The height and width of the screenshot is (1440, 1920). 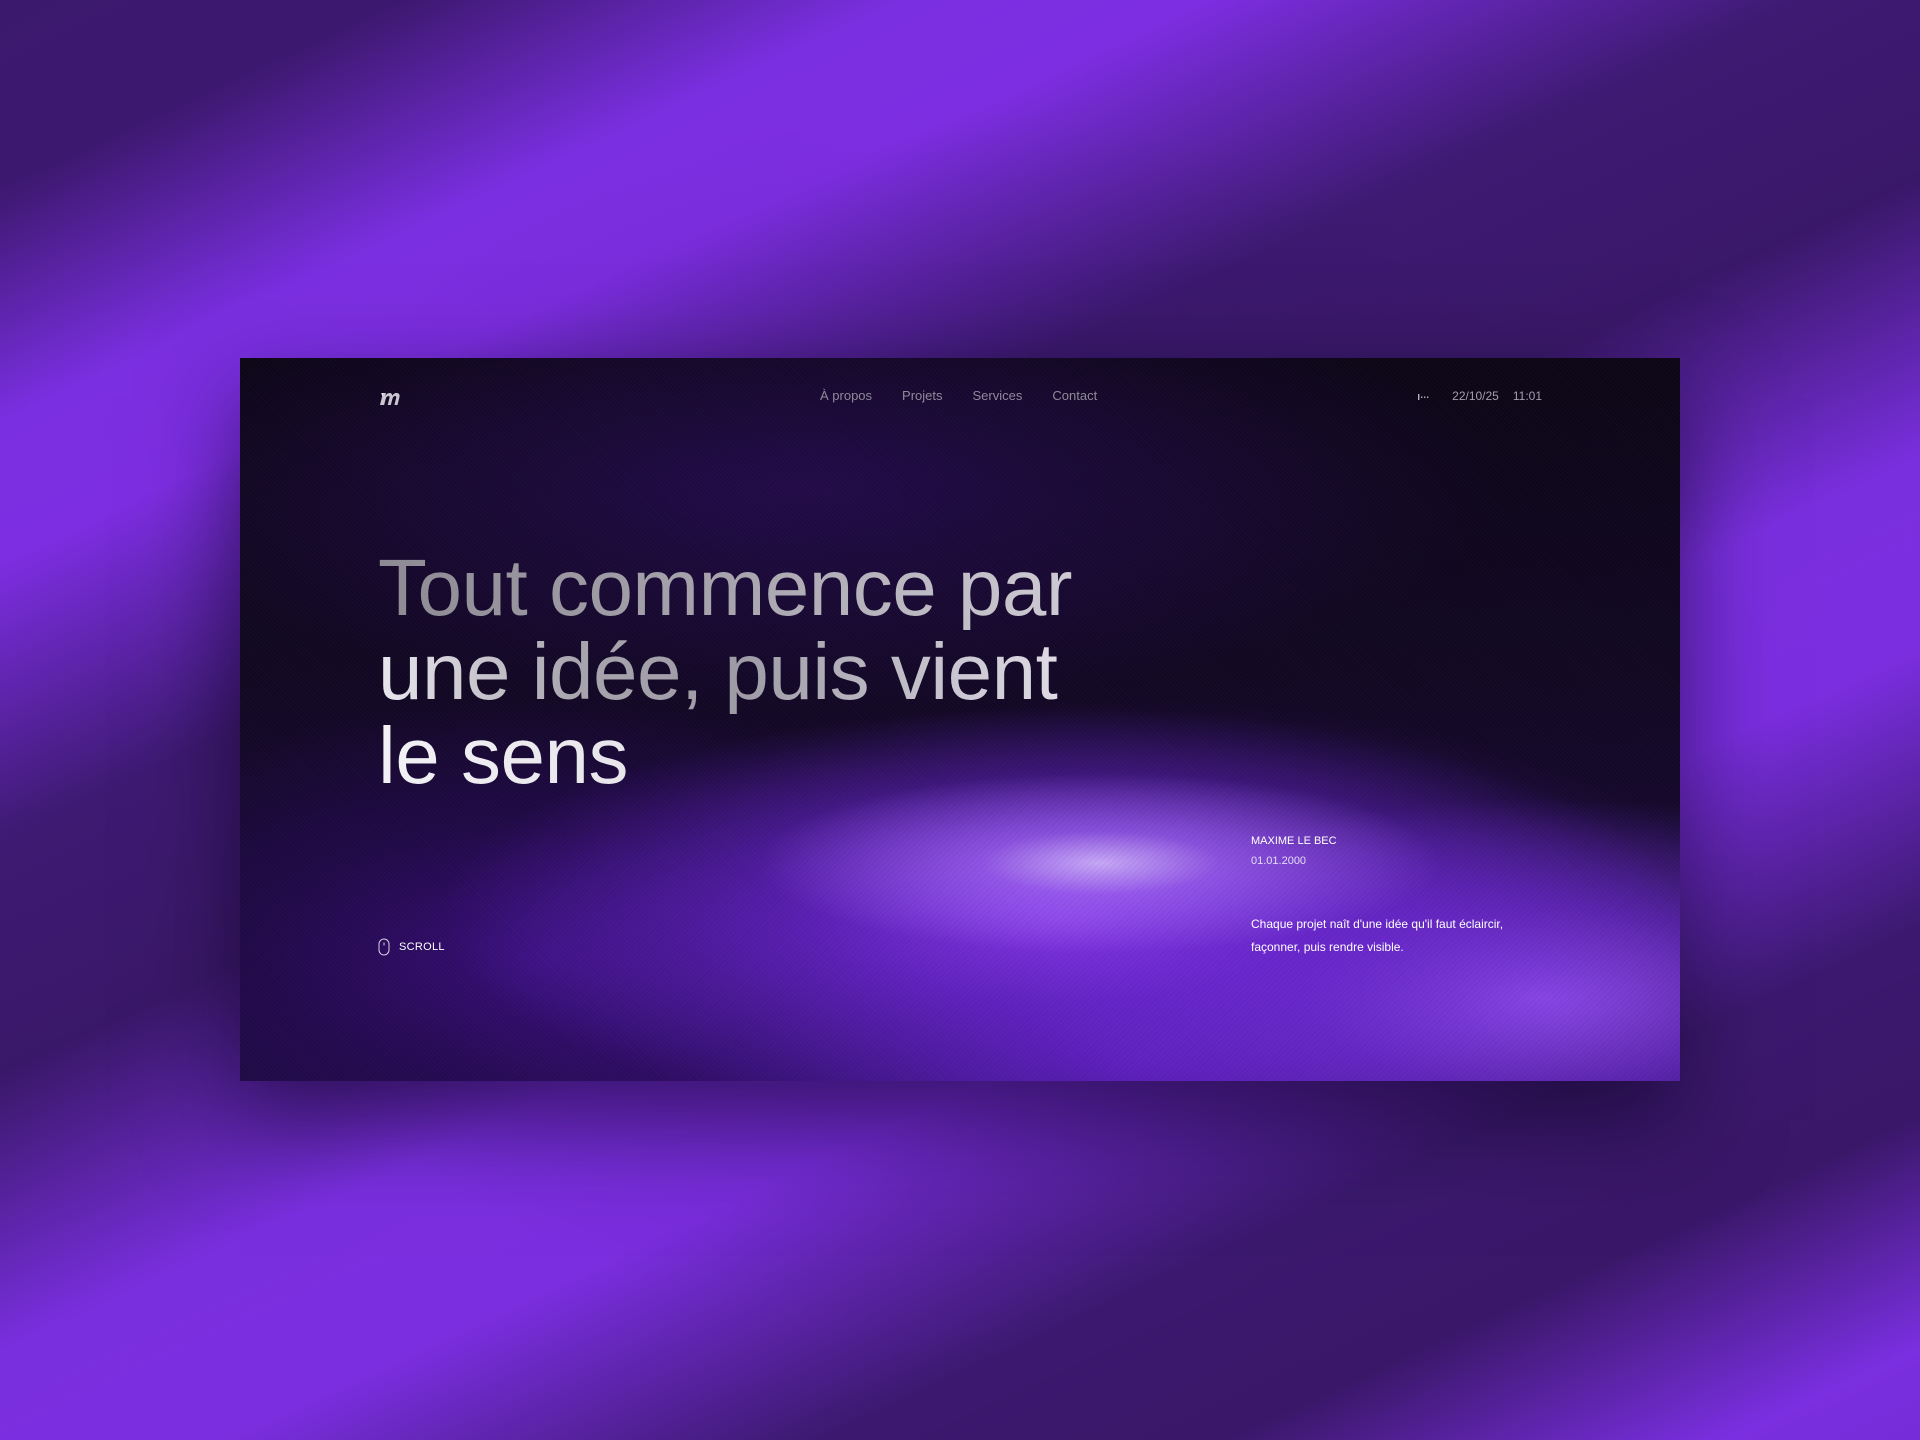 What do you see at coordinates (1074, 395) in the screenshot?
I see `nav-item-contact: Contact` at bounding box center [1074, 395].